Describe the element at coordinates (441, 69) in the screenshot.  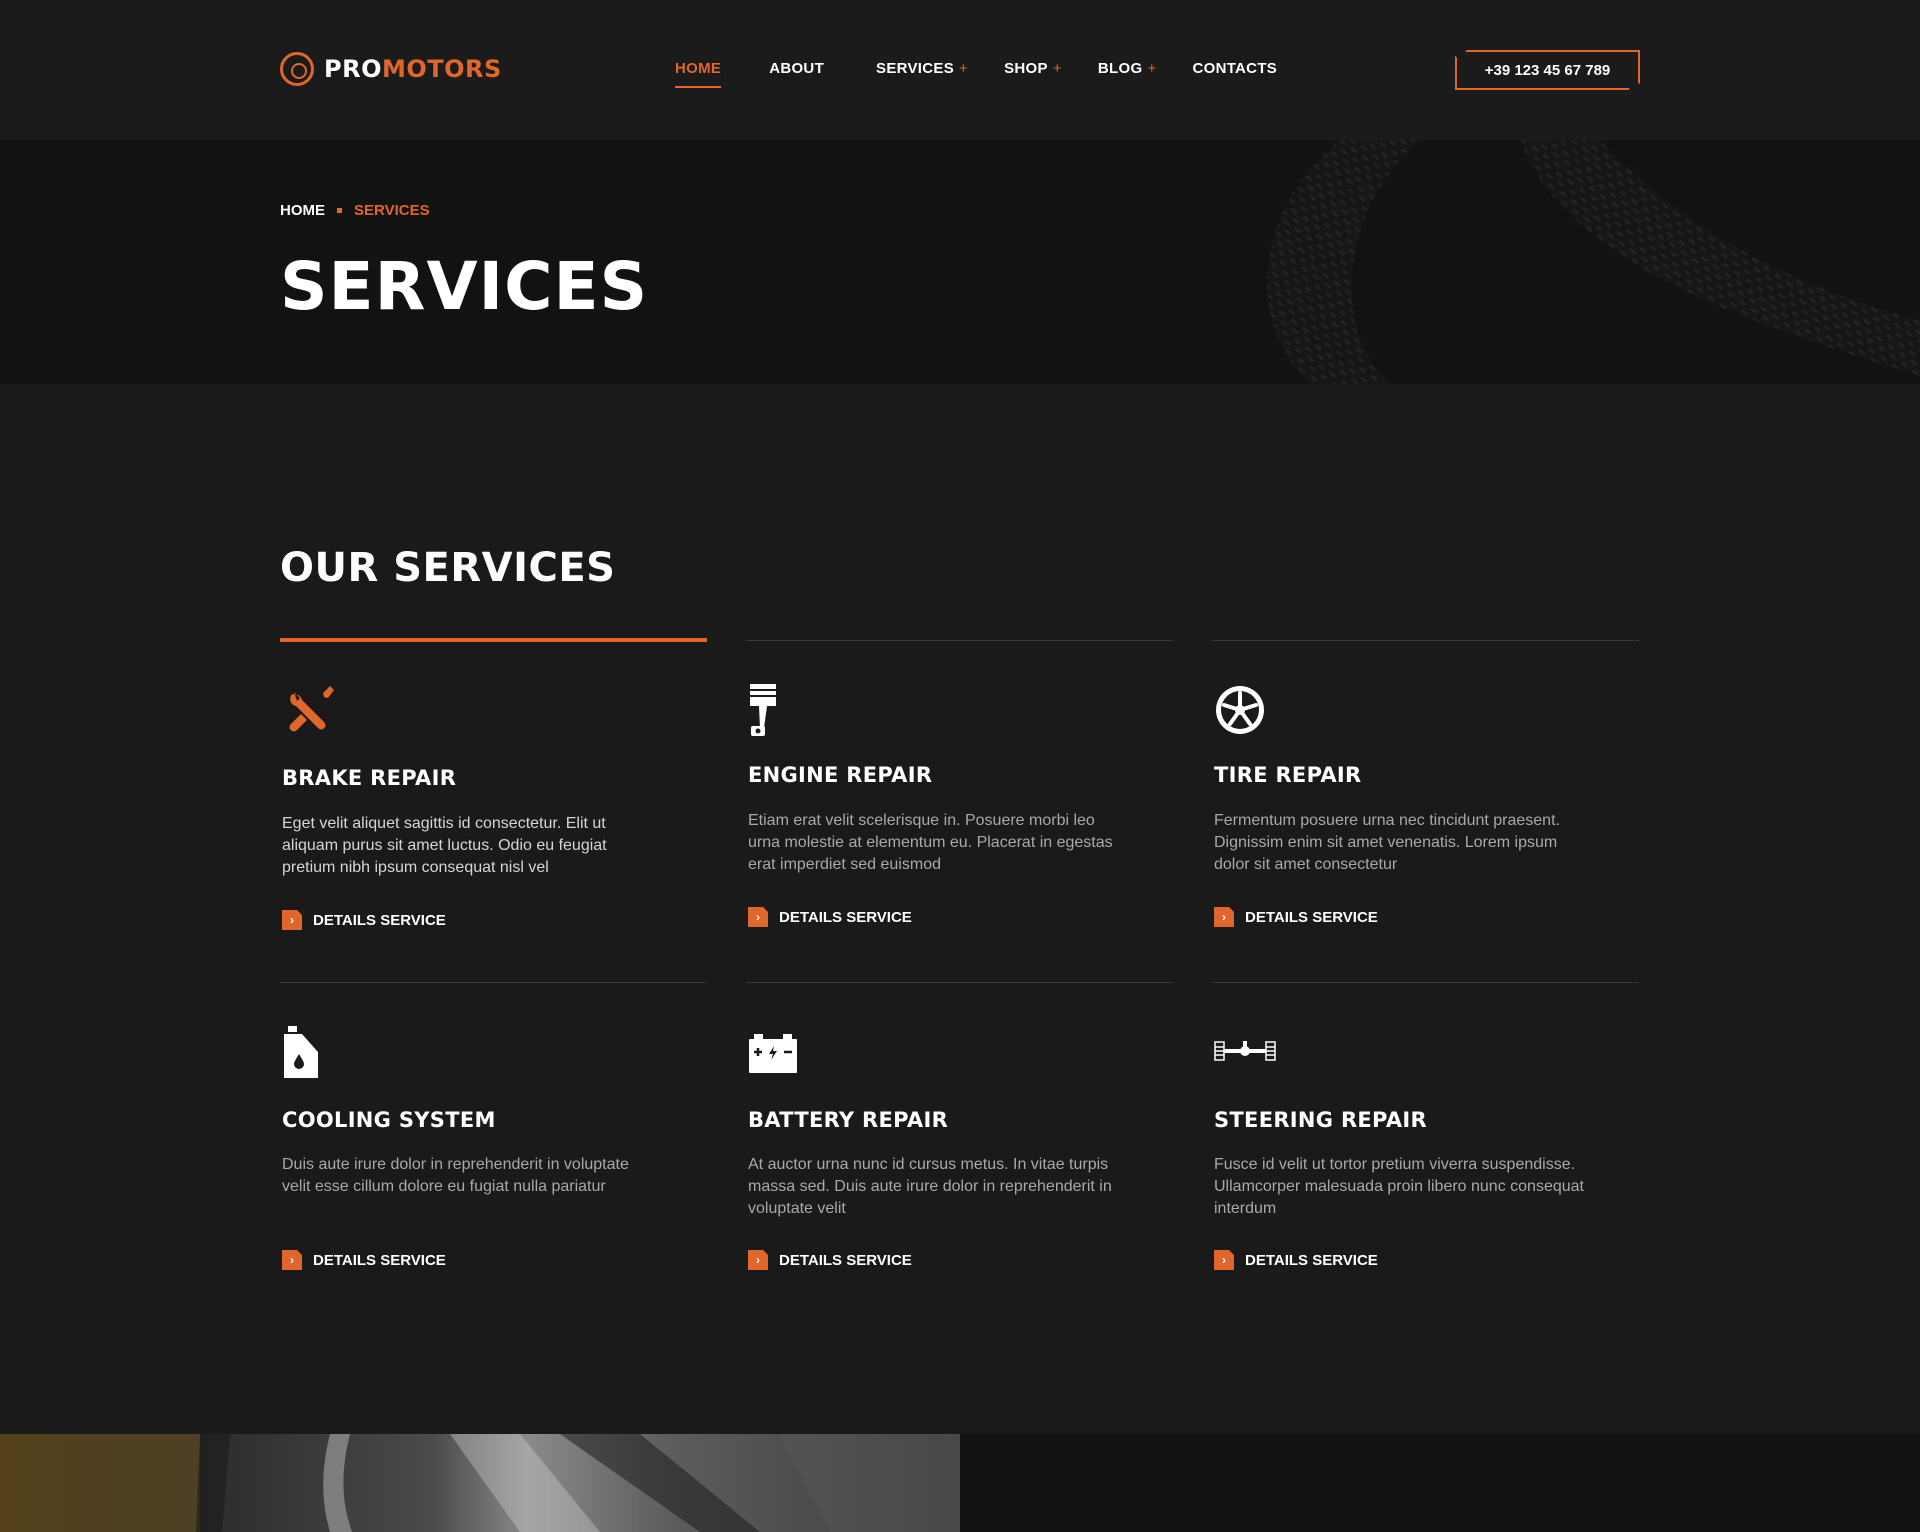
I see `logo-text-motors: MOTORS` at that location.